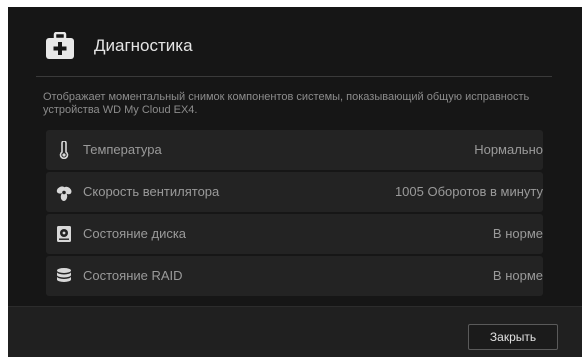 The image size is (588, 362). What do you see at coordinates (517, 275) in the screenshot?
I see `raid-status-value: В норме` at bounding box center [517, 275].